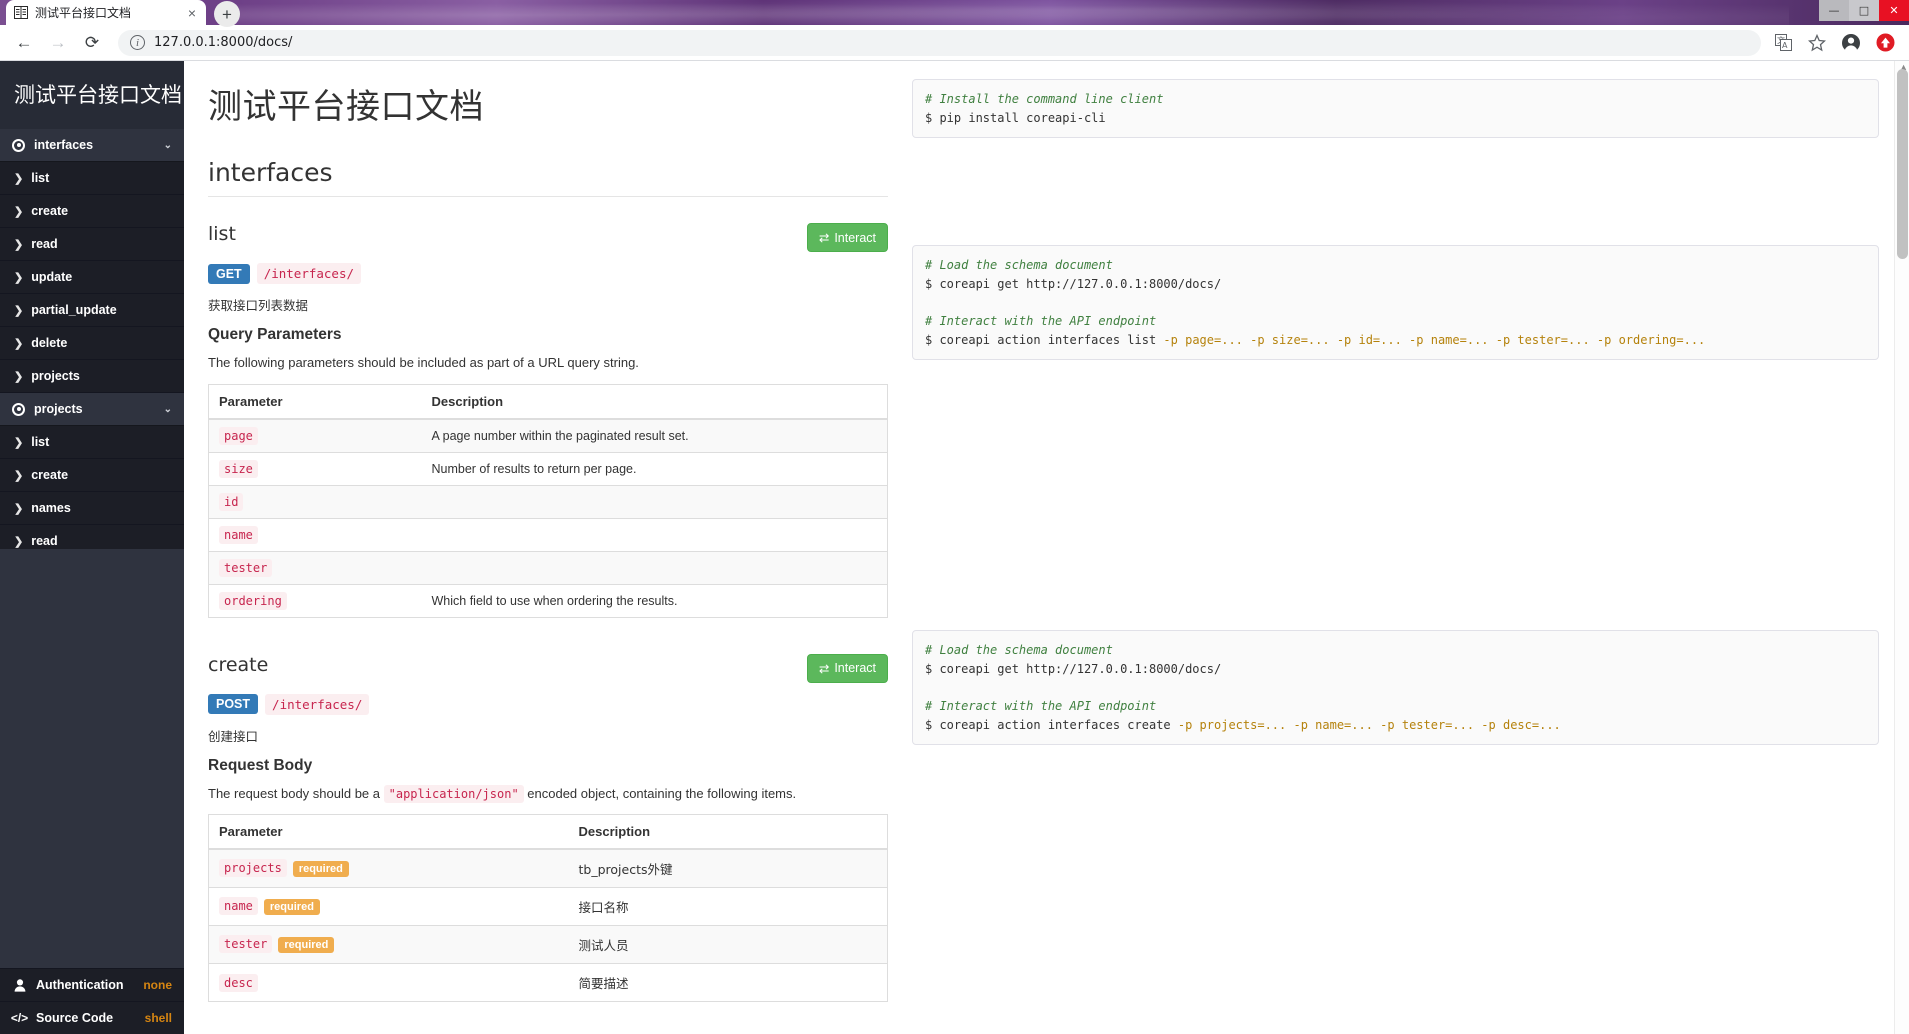 The width and height of the screenshot is (1909, 1034). I want to click on sidebar-item-create: ❯ create, so click(92, 211).